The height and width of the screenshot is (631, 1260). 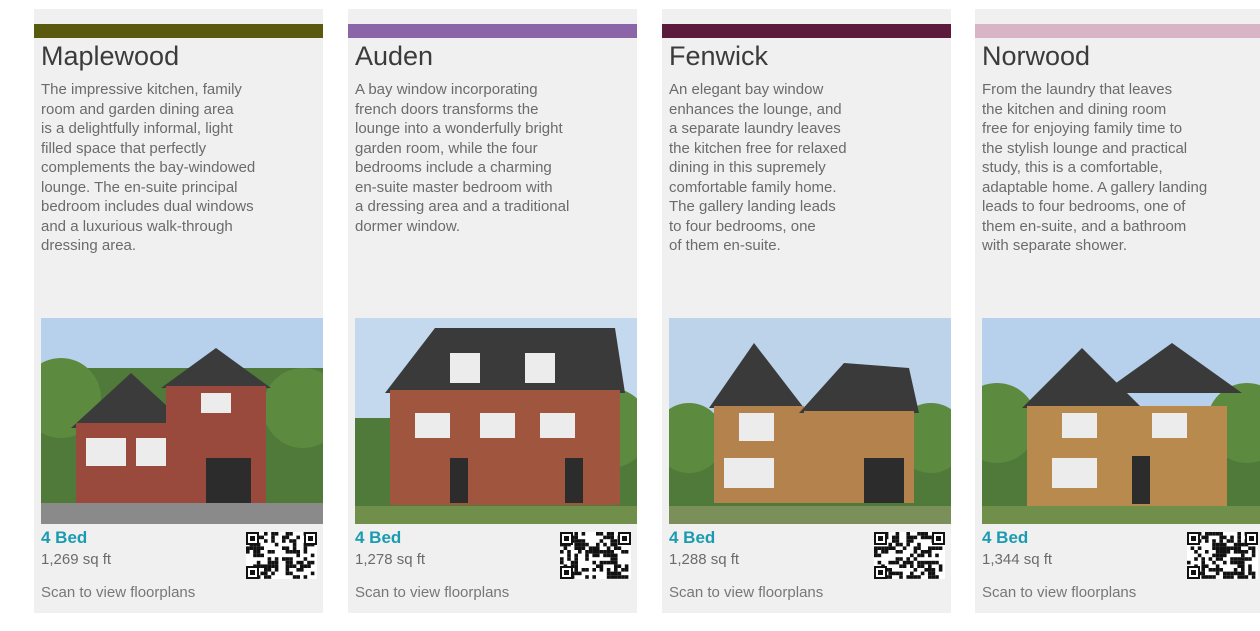 I want to click on house-title: Fenwick, so click(x=719, y=56).